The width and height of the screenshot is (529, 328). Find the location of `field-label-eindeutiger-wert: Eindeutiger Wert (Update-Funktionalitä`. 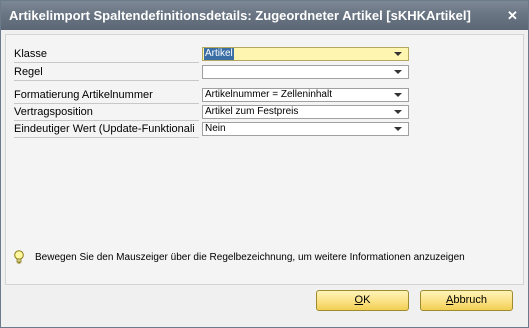

field-label-eindeutiger-wert: Eindeutiger Wert (Update-Funktionalitä is located at coordinates (104, 129).